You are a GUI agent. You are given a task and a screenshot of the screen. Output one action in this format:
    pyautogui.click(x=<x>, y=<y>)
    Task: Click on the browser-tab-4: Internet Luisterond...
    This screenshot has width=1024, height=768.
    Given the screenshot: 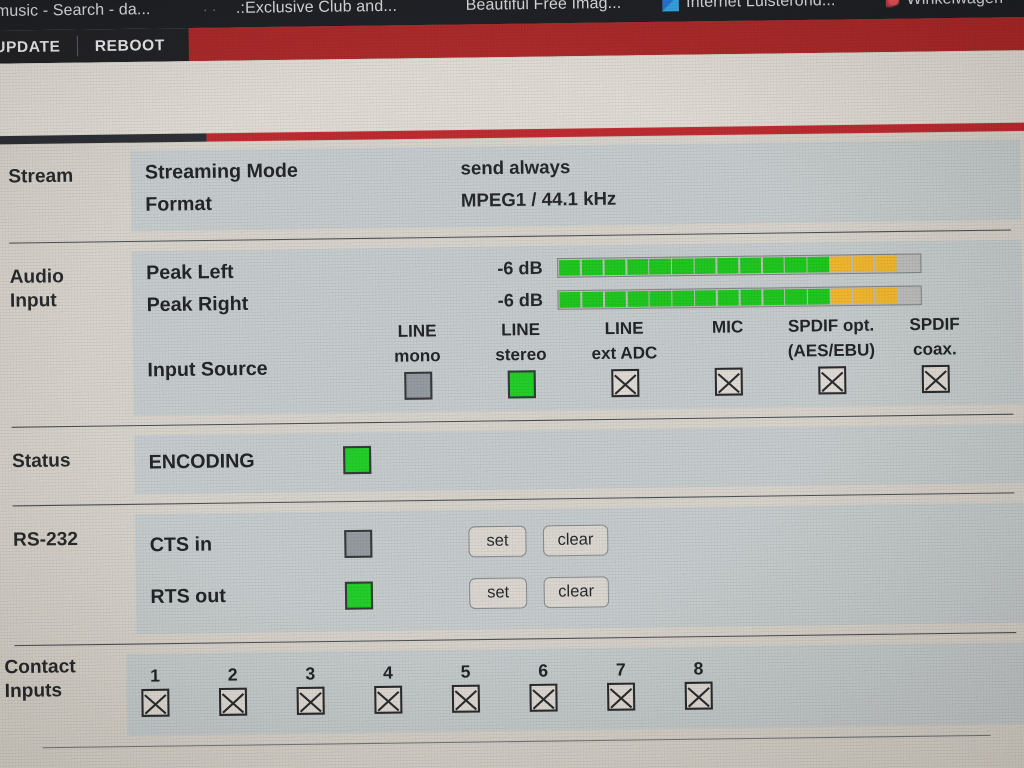 What is the action you would take?
    pyautogui.click(x=749, y=11)
    